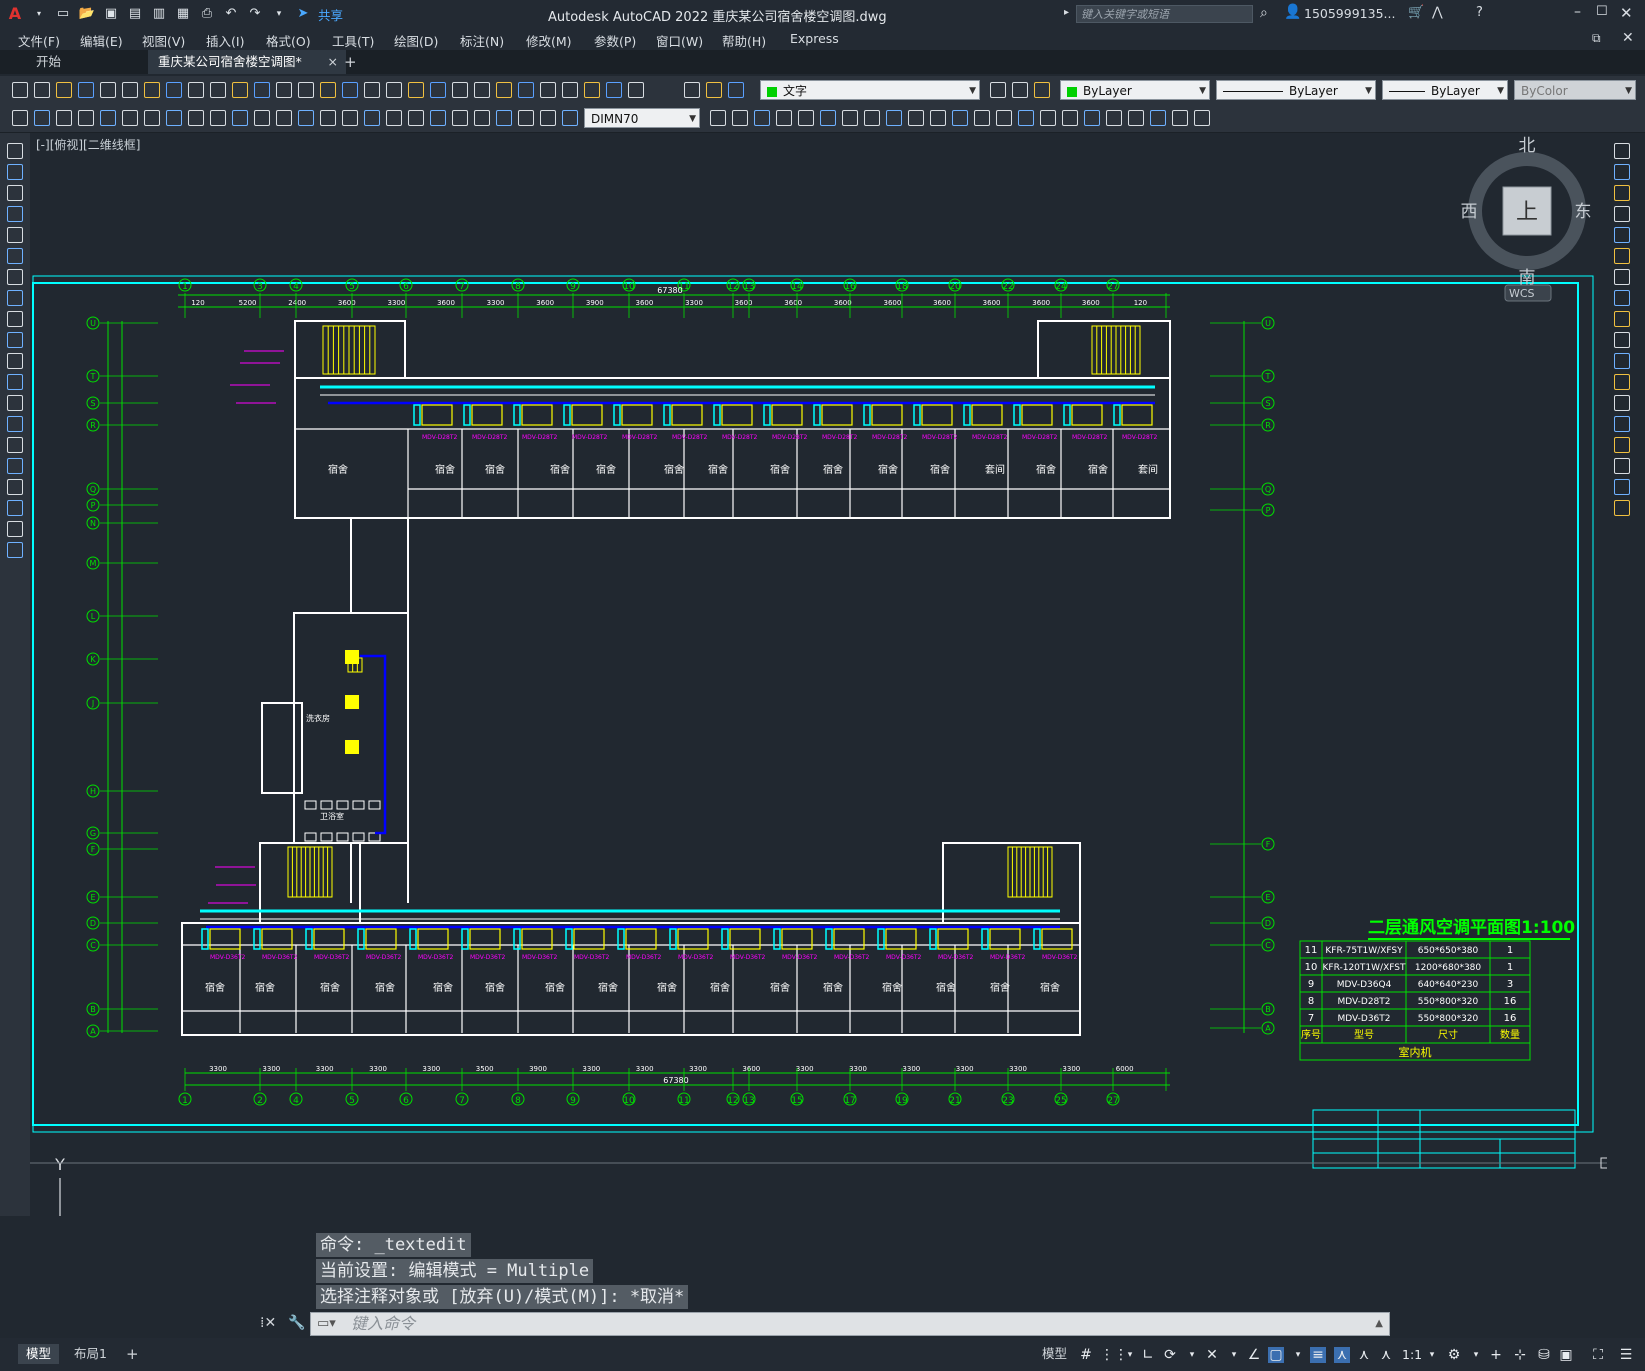  Describe the element at coordinates (296, 1323) in the screenshot. I see `command-customize-icon: 🔧` at that location.